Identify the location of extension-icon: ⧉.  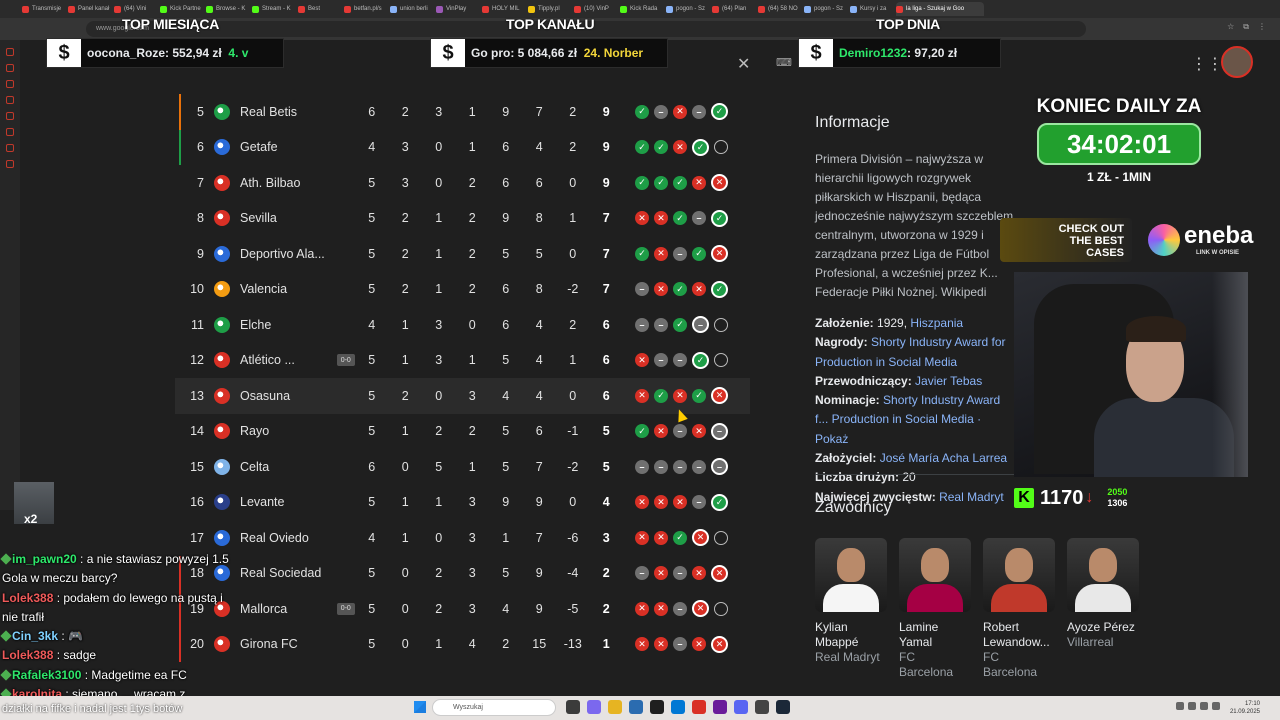
(1246, 27).